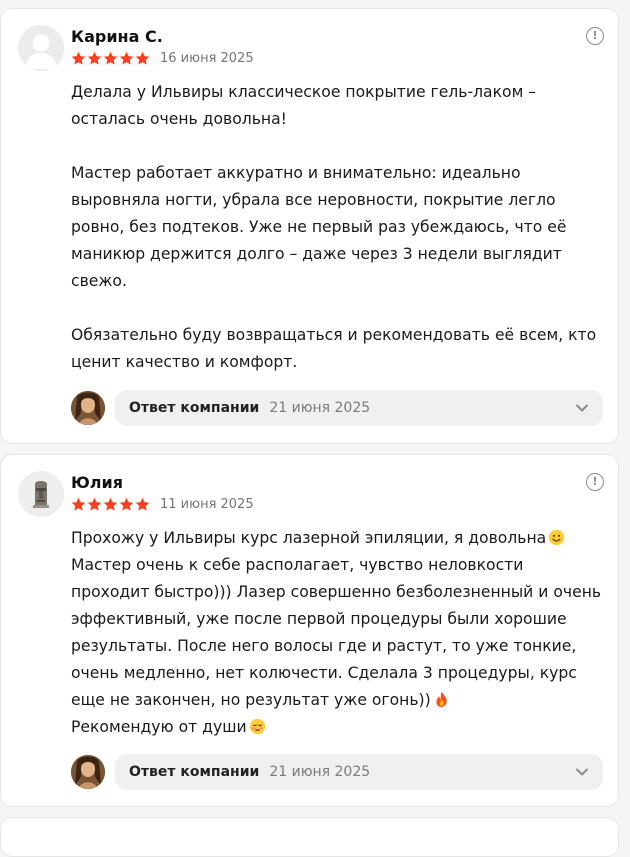 The image size is (630, 857). Describe the element at coordinates (97, 482) in the screenshot. I see `review-author: Юлия` at that location.